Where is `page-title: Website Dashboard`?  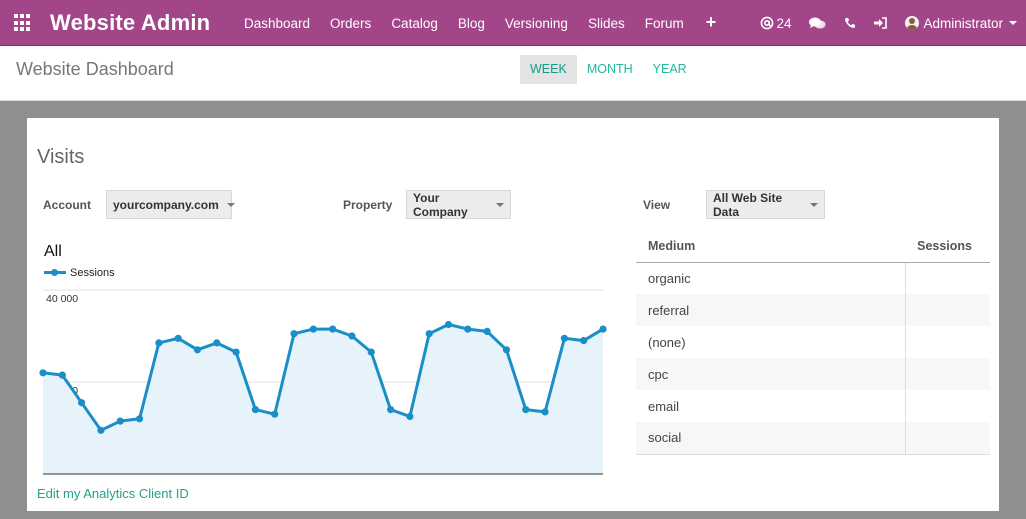
page-title: Website Dashboard is located at coordinates (95, 69).